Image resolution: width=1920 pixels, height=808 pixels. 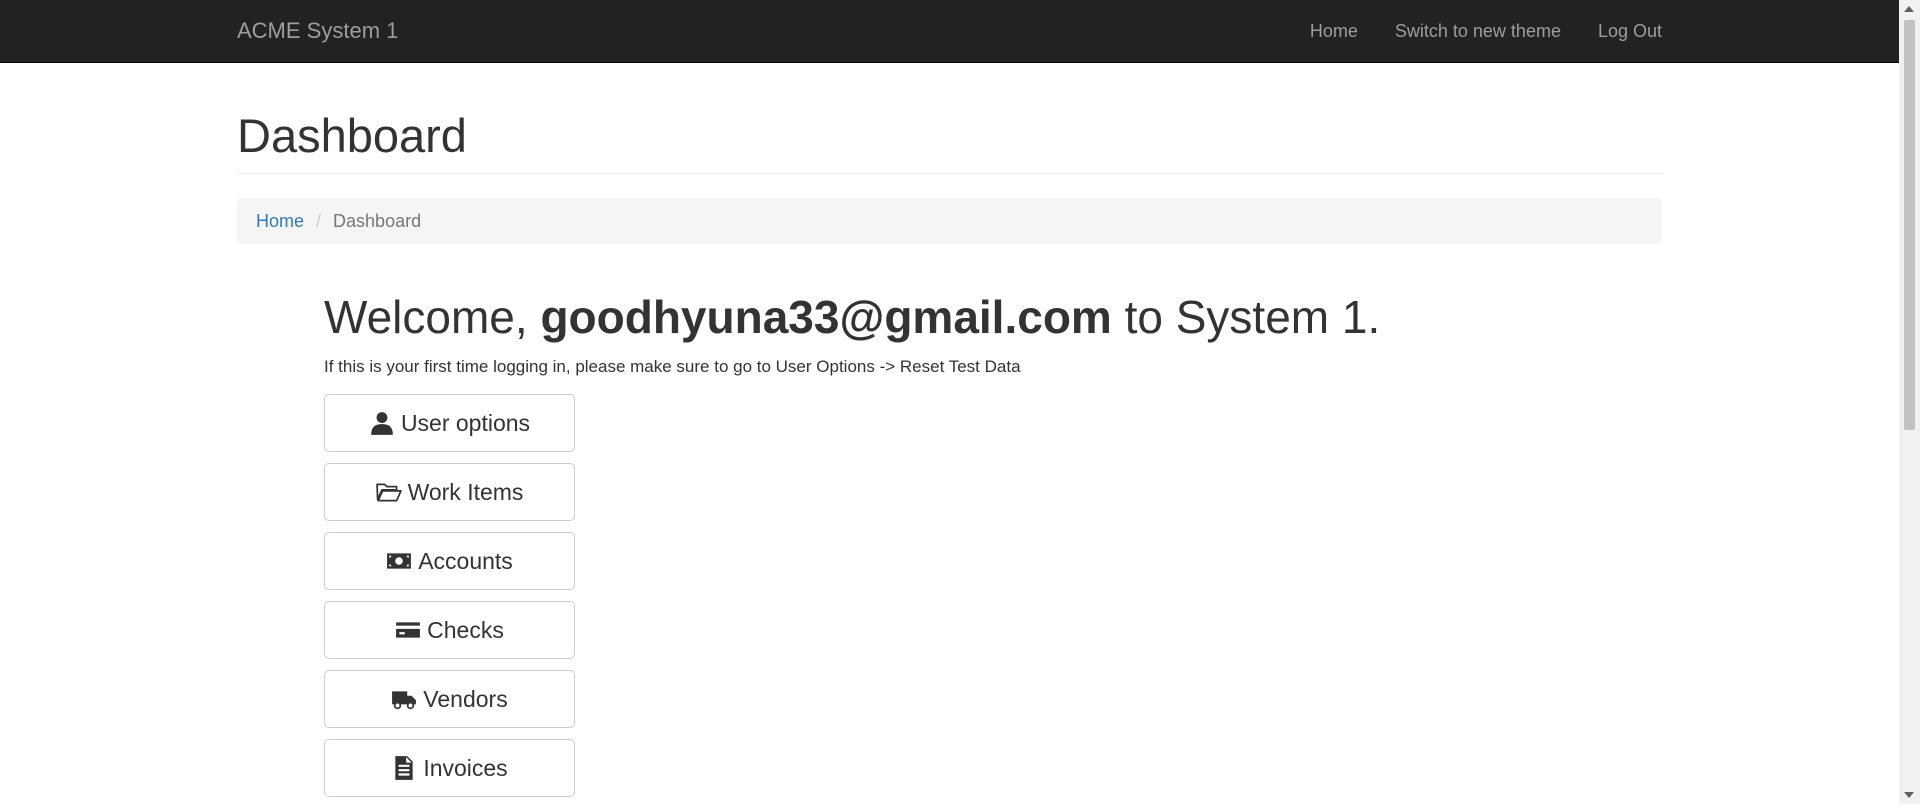 I want to click on page-title: Dashboard, so click(x=352, y=135).